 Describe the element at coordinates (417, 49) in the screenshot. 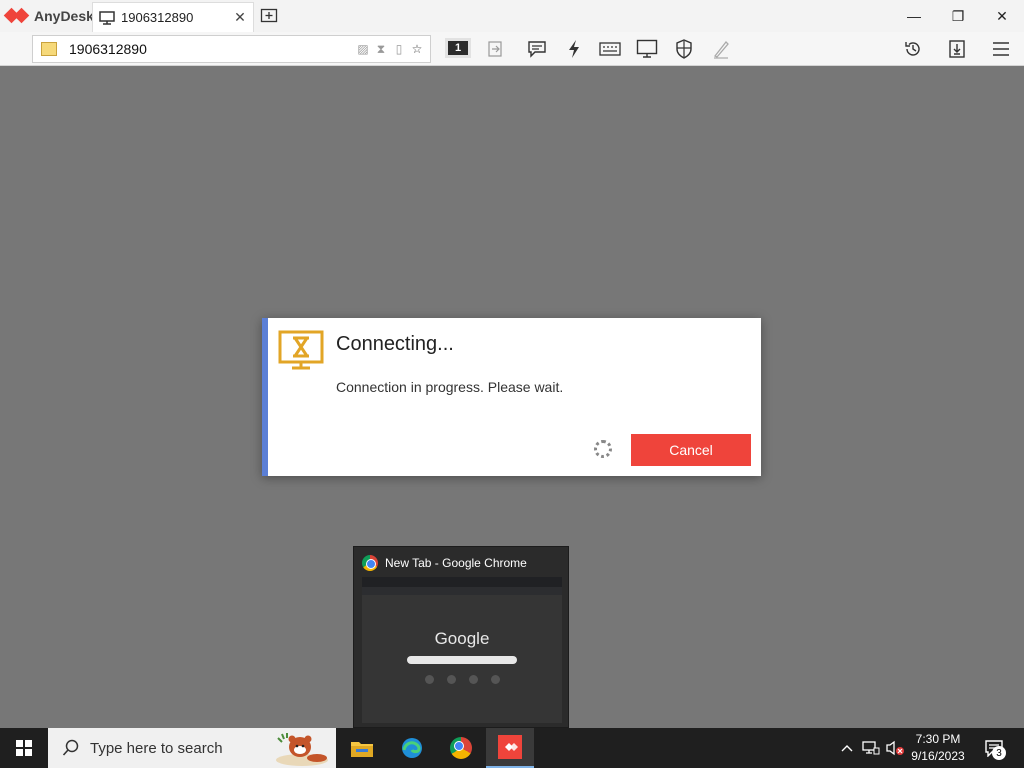

I see `favorite-star-icon: ☆` at that location.